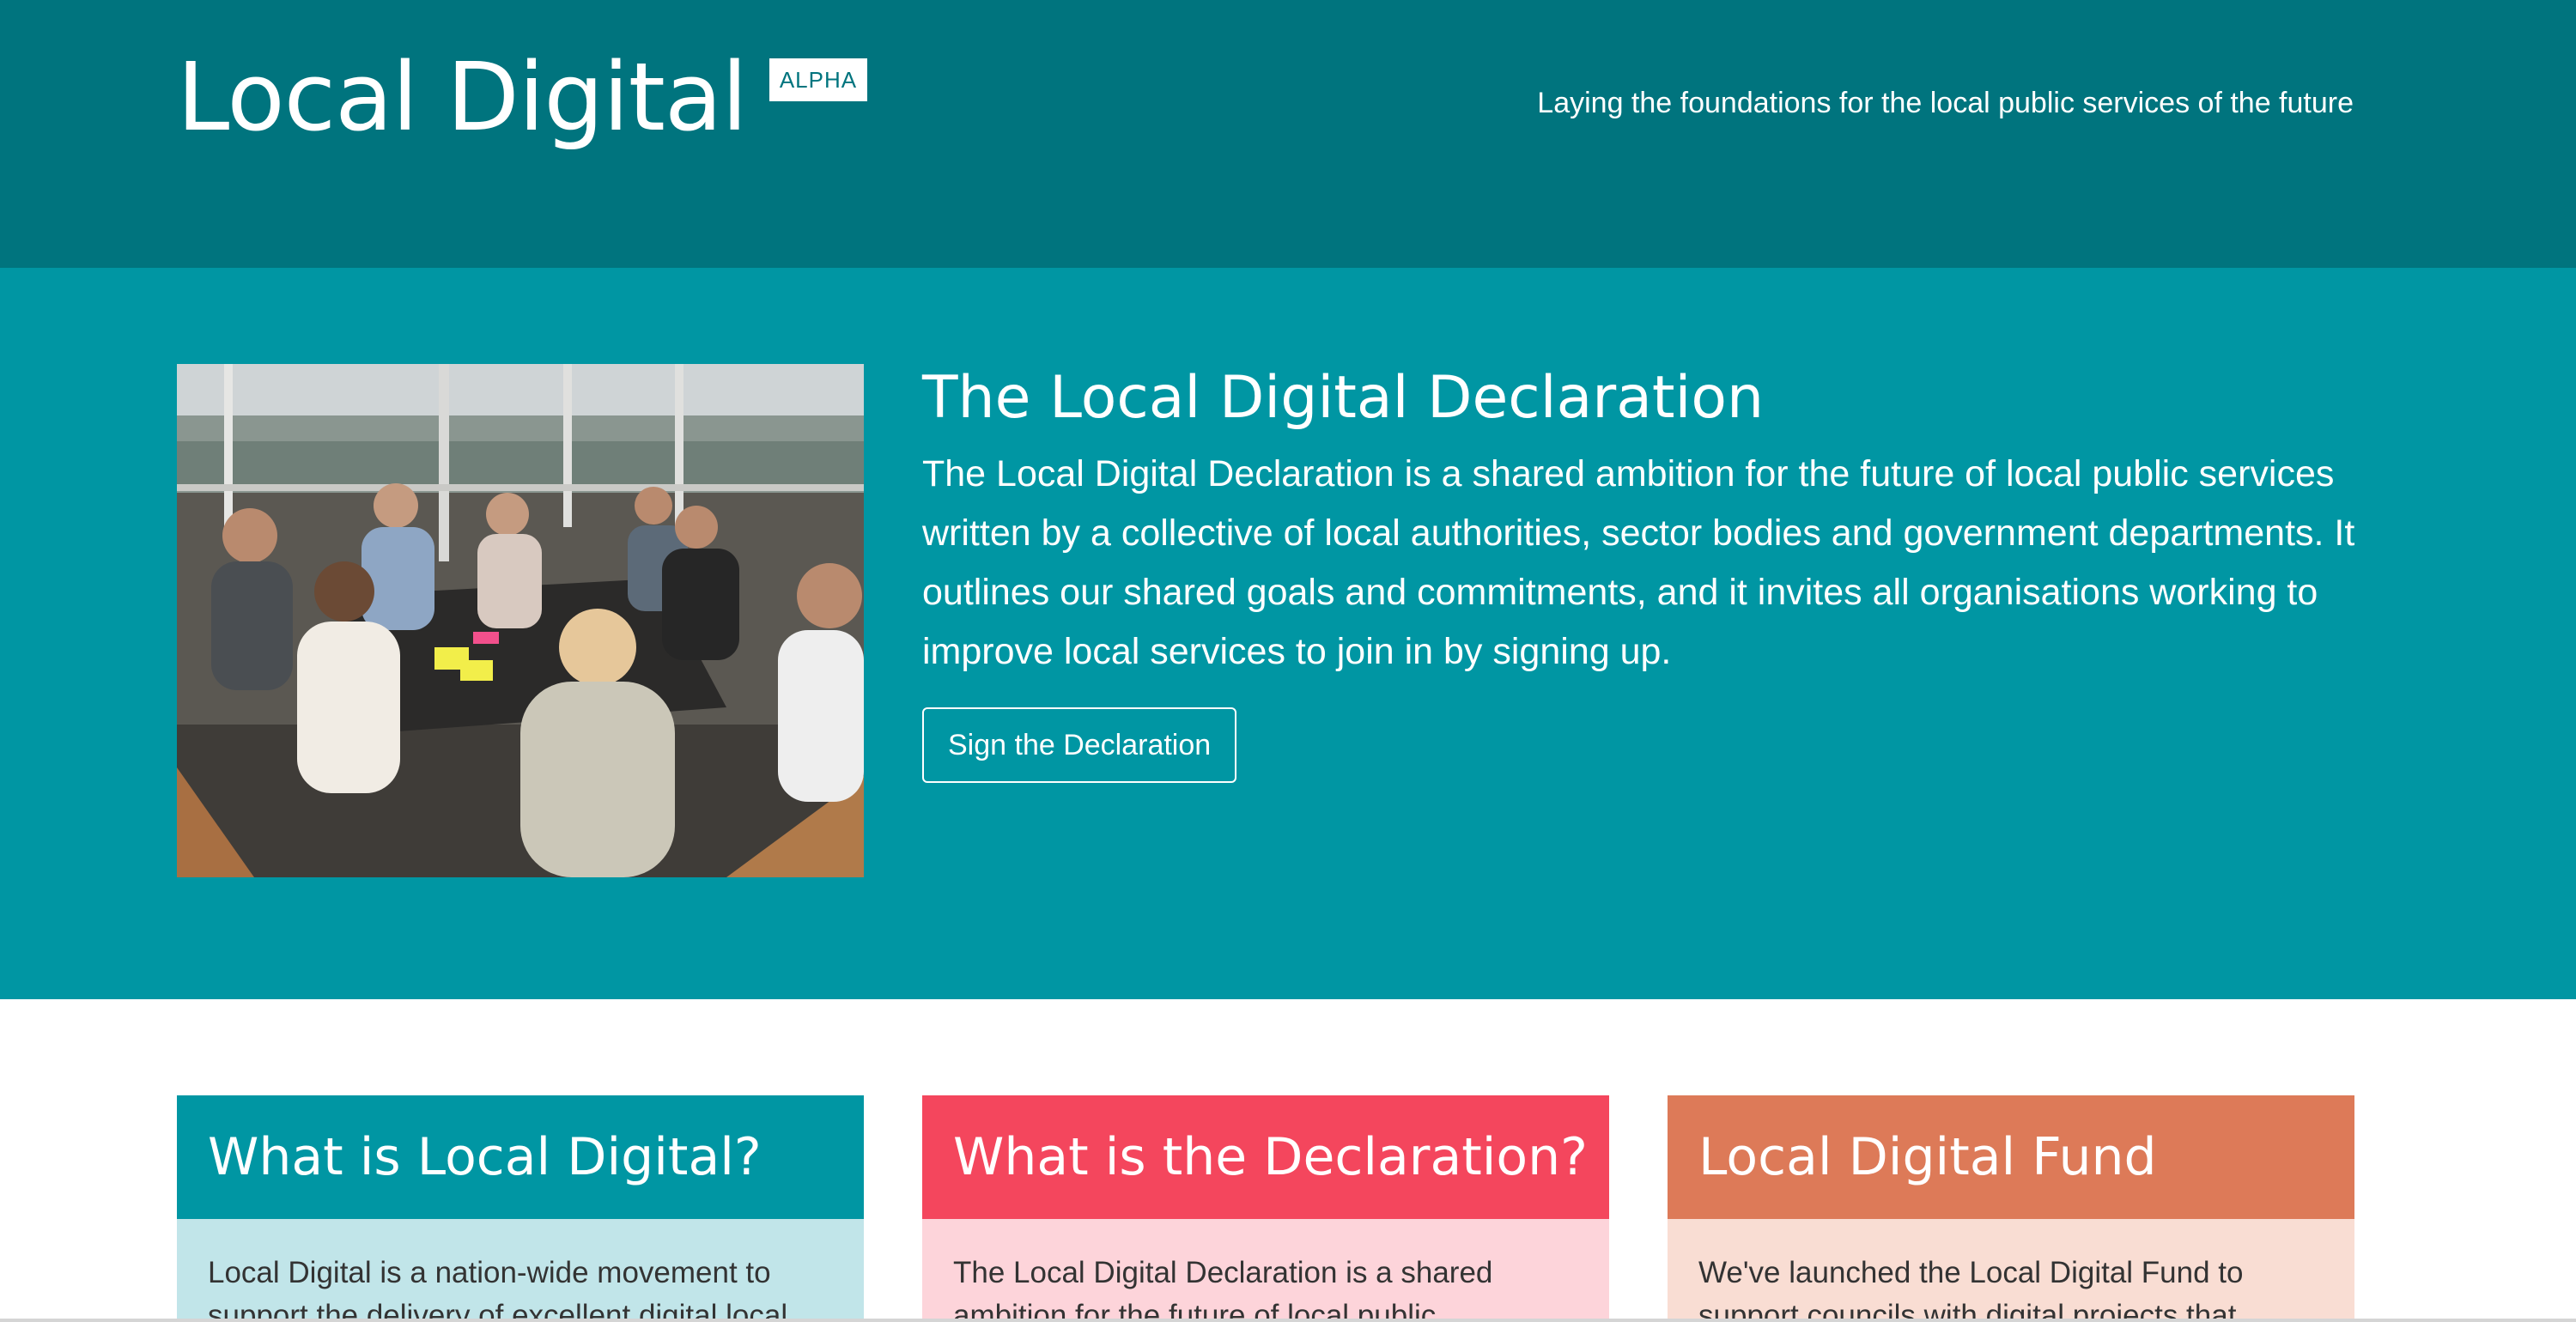  What do you see at coordinates (1079, 745) in the screenshot?
I see `sign-declaration-button: Sign the Declaration` at bounding box center [1079, 745].